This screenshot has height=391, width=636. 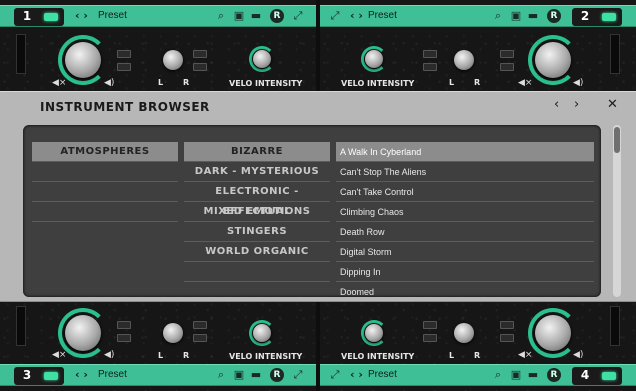 What do you see at coordinates (452, 82) in the screenshot?
I see `pan-left-label: L` at bounding box center [452, 82].